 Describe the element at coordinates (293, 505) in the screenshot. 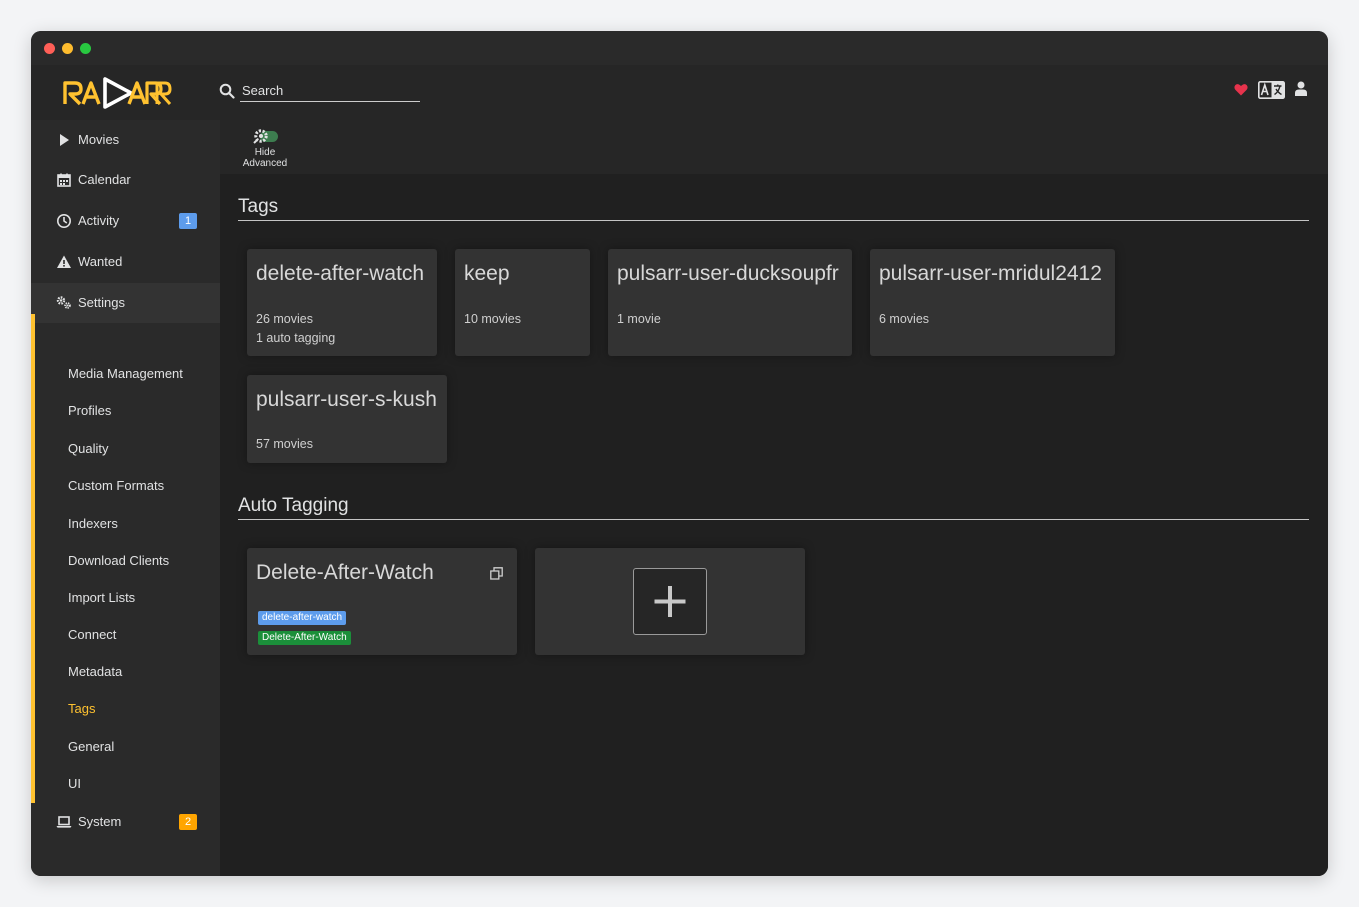

I see `auto-tagging-section-title: Auto Tagging` at that location.